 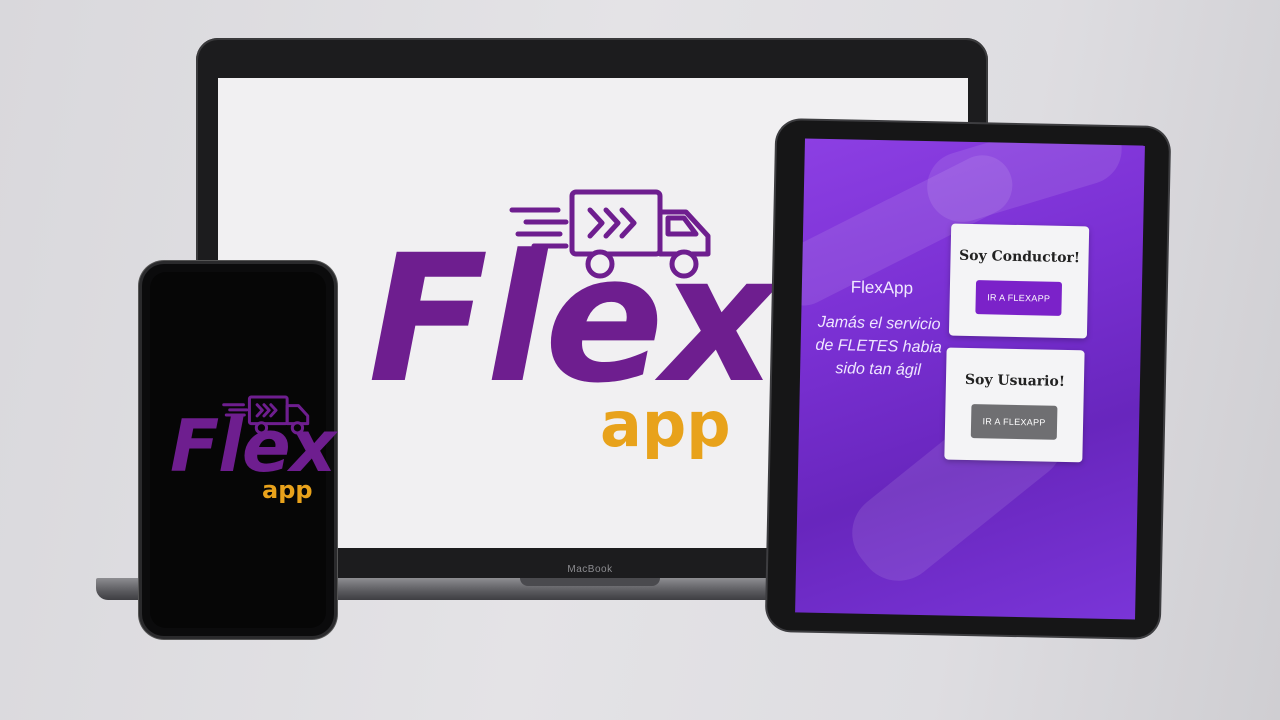 I want to click on driver-card-title: Soy Conductor!, so click(x=1019, y=257).